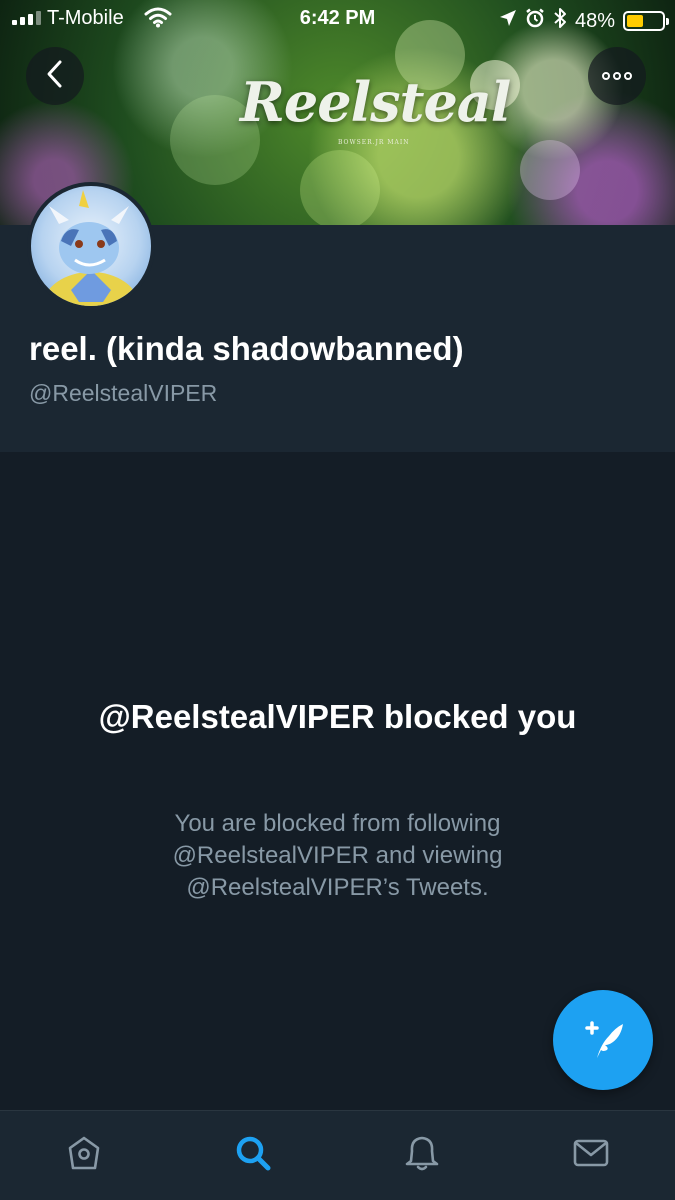 The width and height of the screenshot is (675, 1200). What do you see at coordinates (337, 1155) in the screenshot?
I see `tab-bar` at bounding box center [337, 1155].